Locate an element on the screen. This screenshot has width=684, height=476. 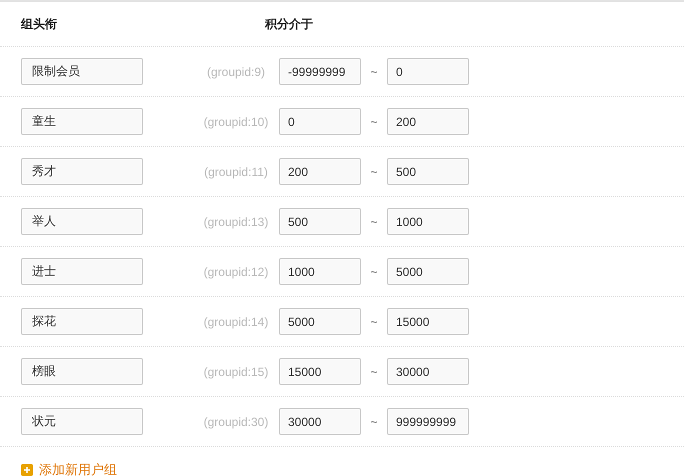
min-points-field: -99999999 is located at coordinates (320, 71).